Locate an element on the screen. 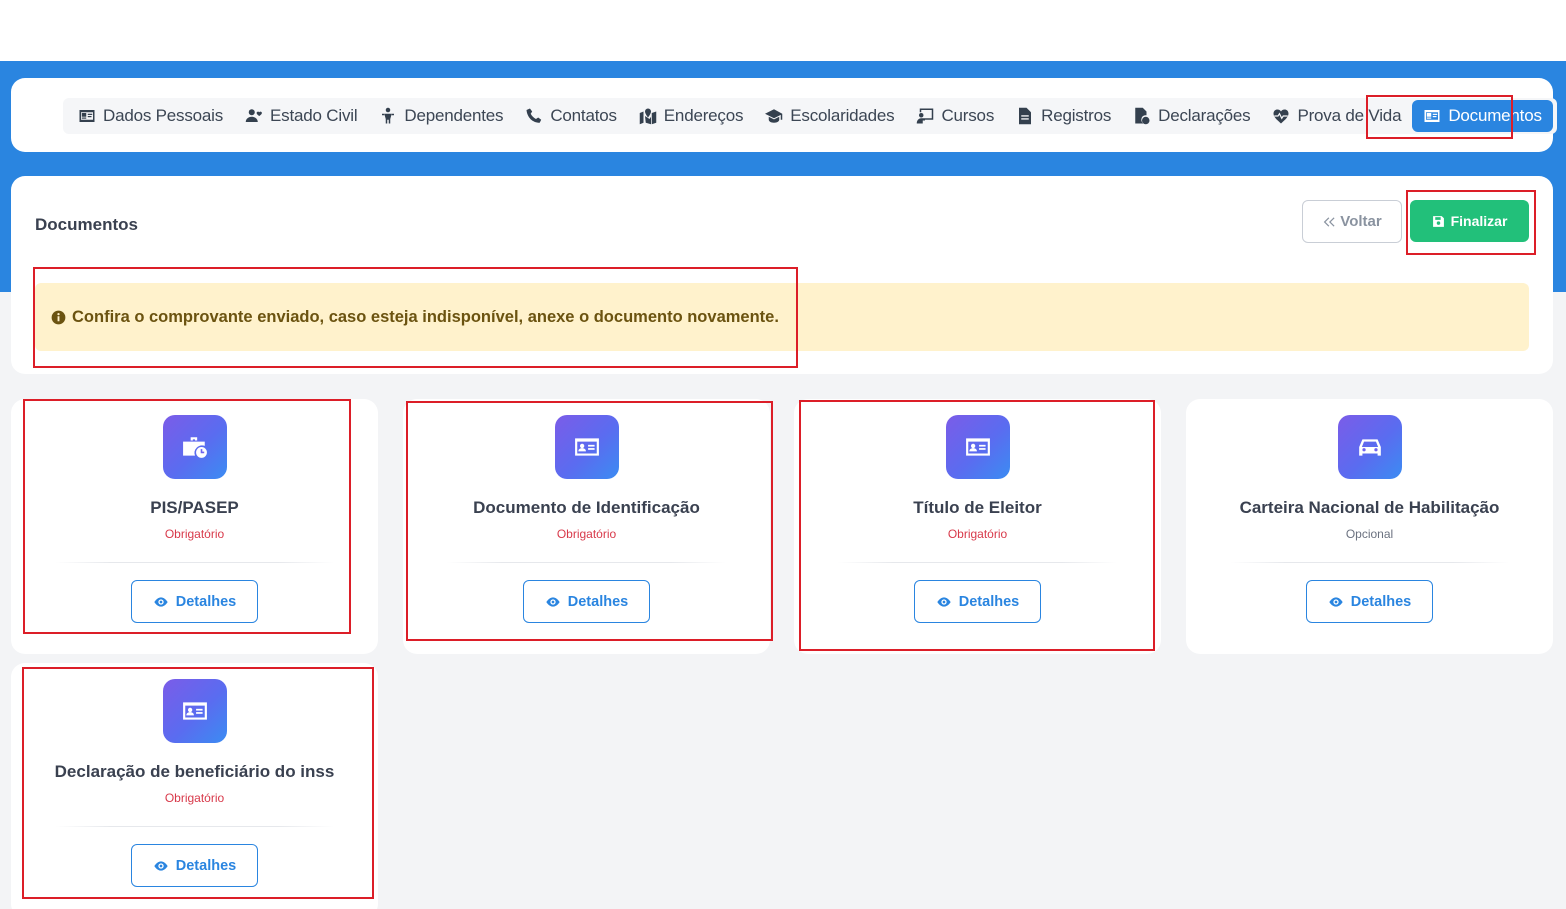 The width and height of the screenshot is (1566, 909). graduation-cap-icon is located at coordinates (774, 116).